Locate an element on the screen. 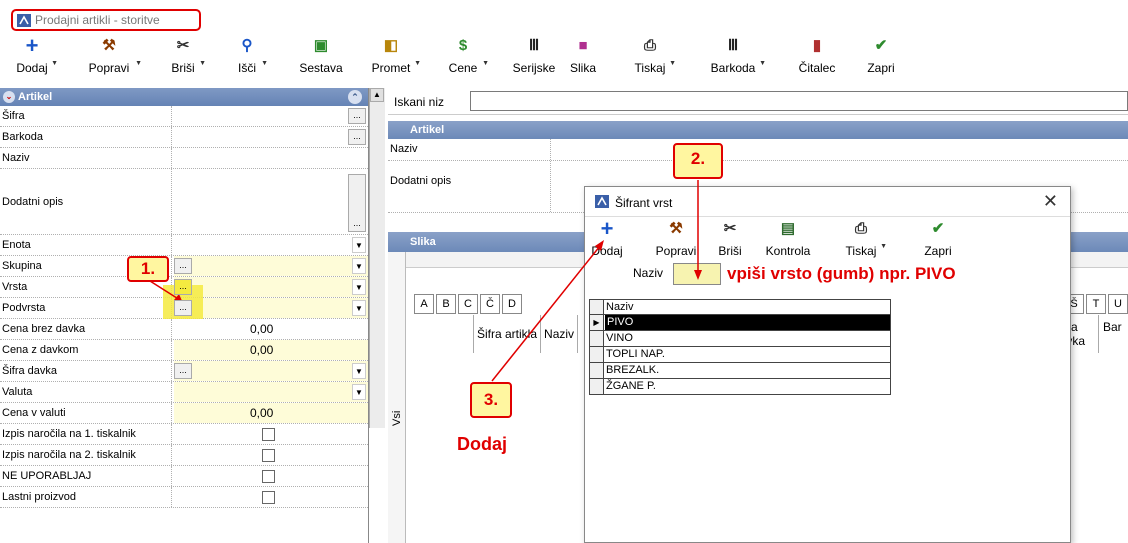  dialog-zapri-button: ✔ Zapri is located at coordinates (938, 242).